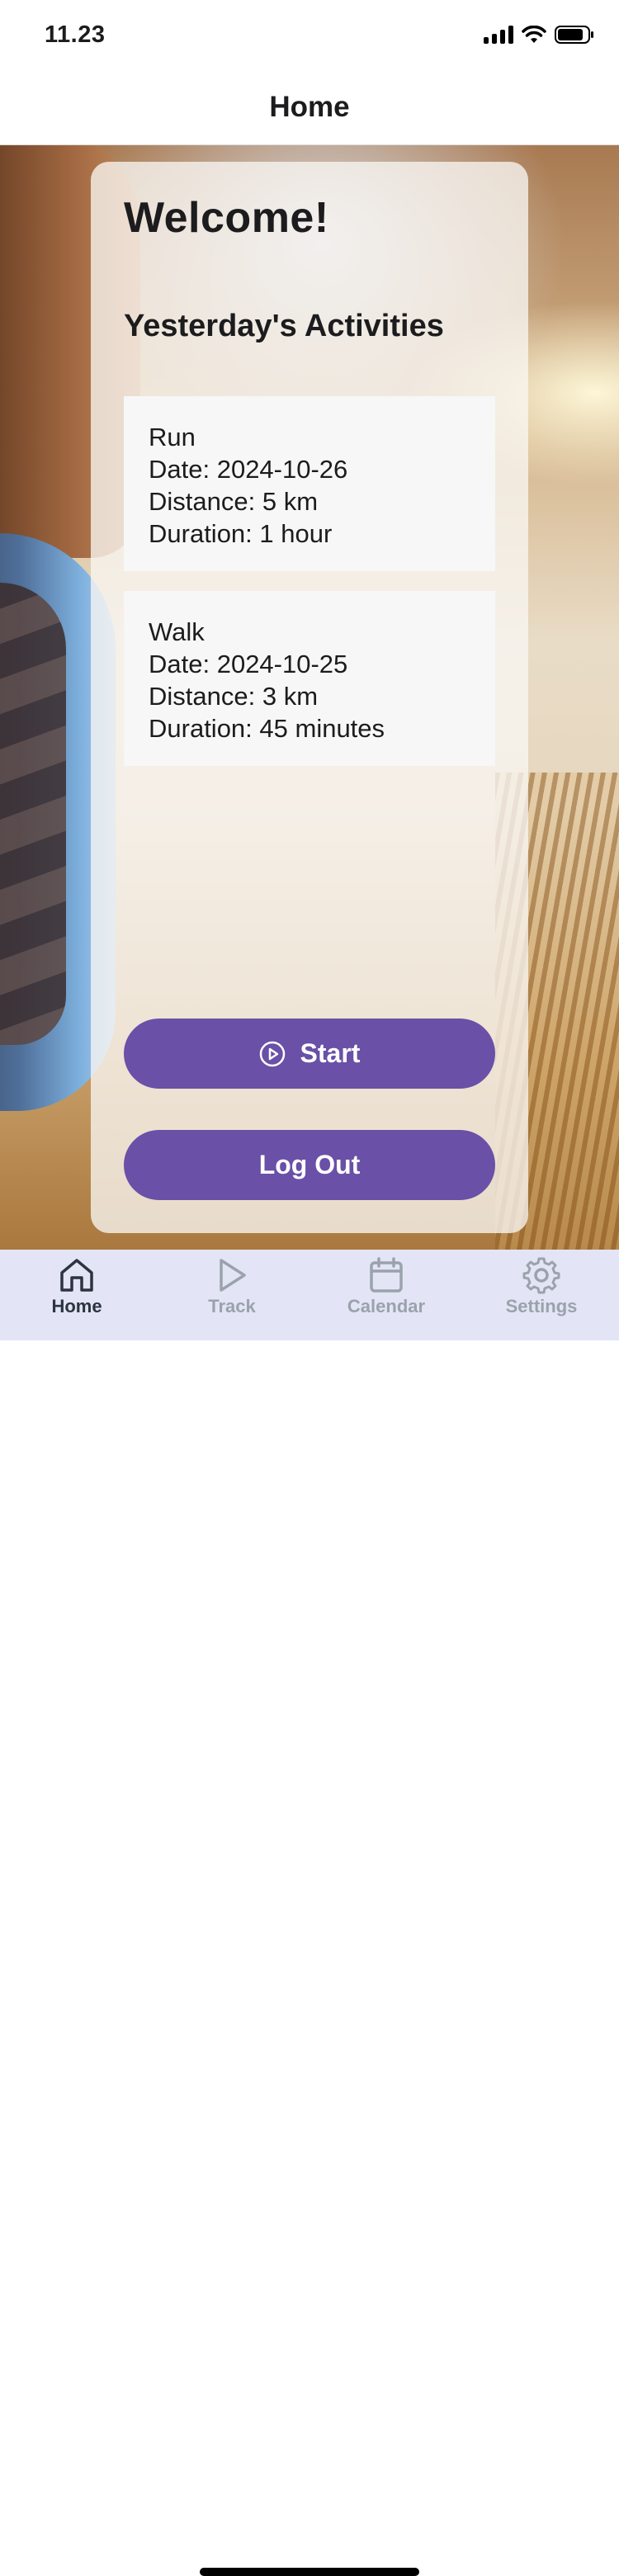 The width and height of the screenshot is (619, 2576). What do you see at coordinates (177, 631) in the screenshot?
I see `activity-type: Walk` at bounding box center [177, 631].